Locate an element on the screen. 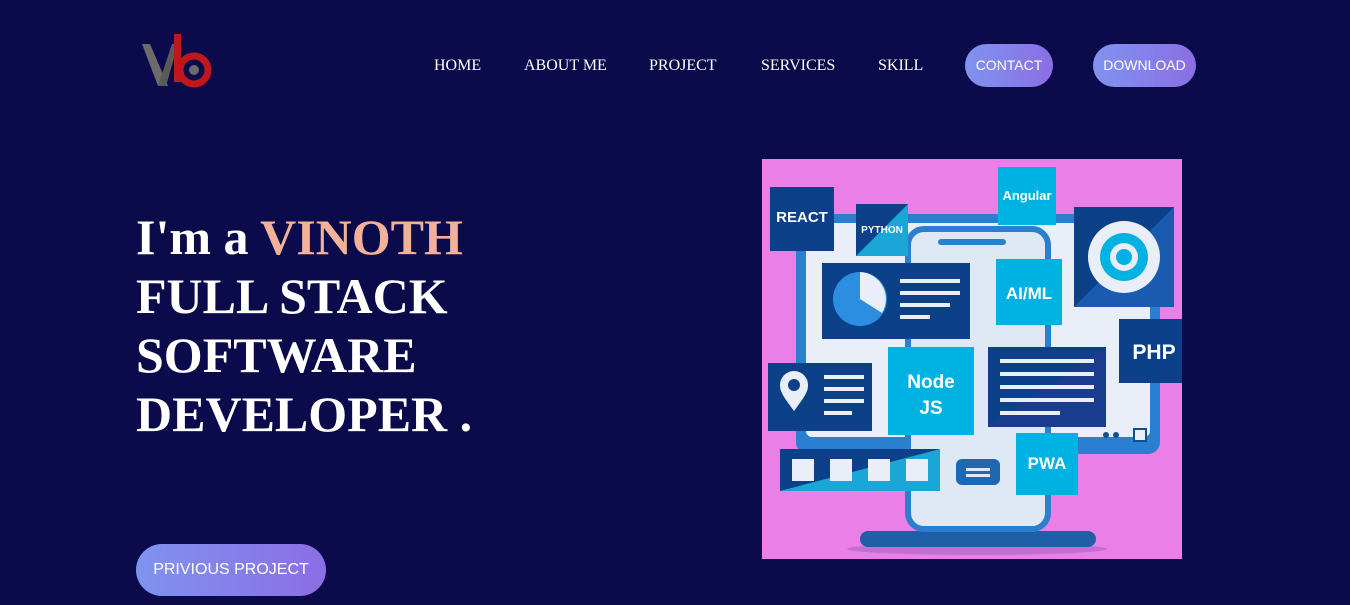 This screenshot has width=1350, height=605. tag-php: PHP is located at coordinates (1153, 352).